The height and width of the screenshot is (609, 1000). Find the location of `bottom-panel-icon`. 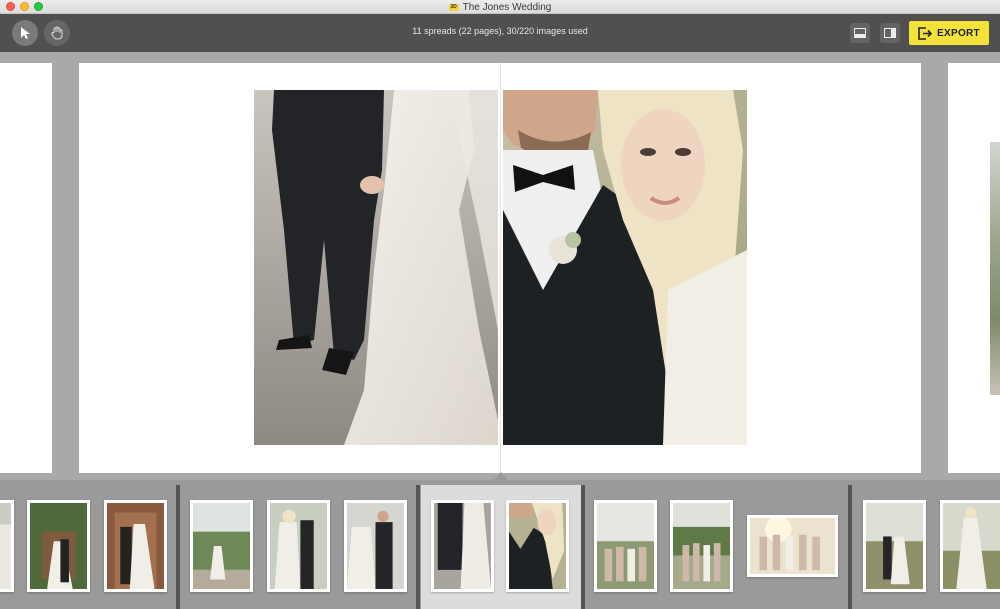

bottom-panel-icon is located at coordinates (860, 33).